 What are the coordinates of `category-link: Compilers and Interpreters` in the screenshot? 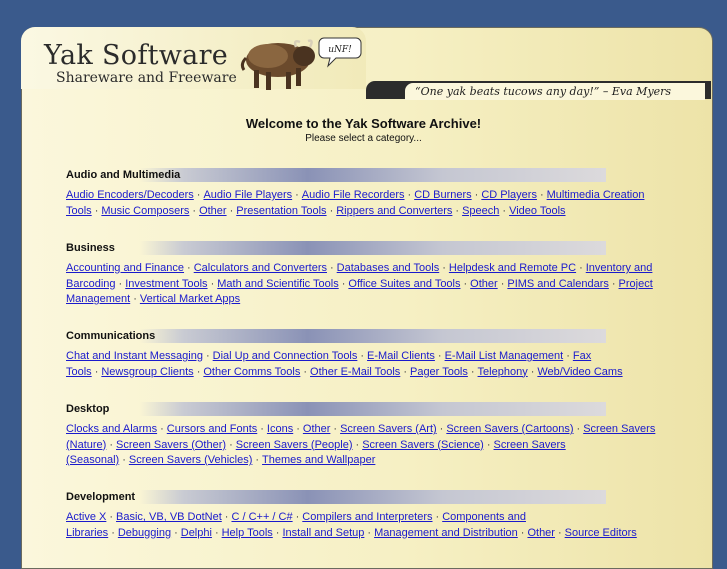 It's located at (367, 517).